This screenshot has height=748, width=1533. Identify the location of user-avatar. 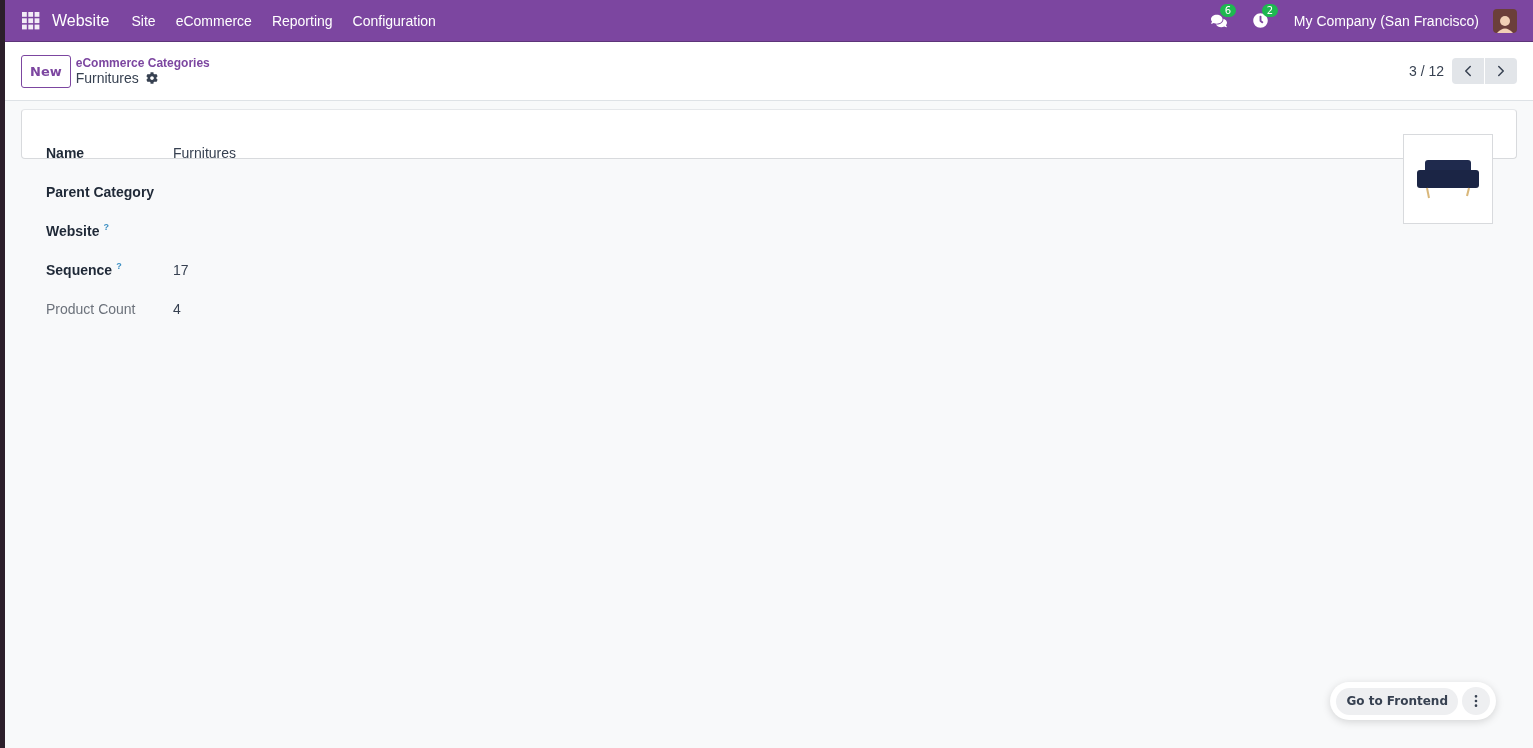
(1505, 20).